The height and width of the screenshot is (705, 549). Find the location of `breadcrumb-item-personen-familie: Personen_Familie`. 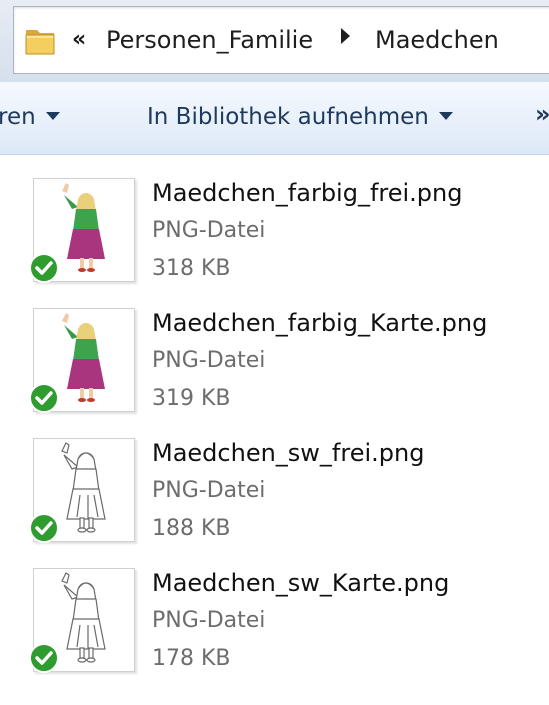

breadcrumb-item-personen-familie: Personen_Familie is located at coordinates (209, 40).